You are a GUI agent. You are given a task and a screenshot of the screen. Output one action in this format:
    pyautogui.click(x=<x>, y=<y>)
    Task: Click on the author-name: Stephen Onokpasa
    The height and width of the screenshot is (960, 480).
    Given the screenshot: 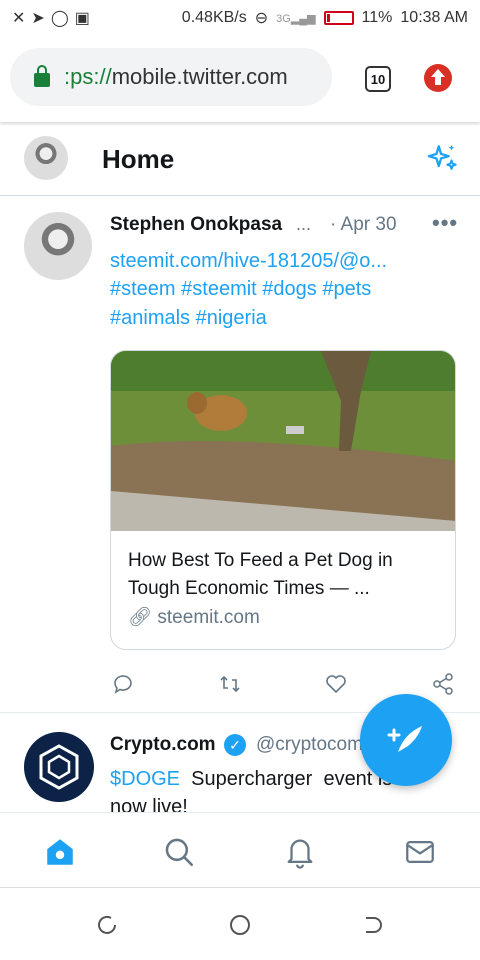 What is the action you would take?
    pyautogui.click(x=196, y=225)
    